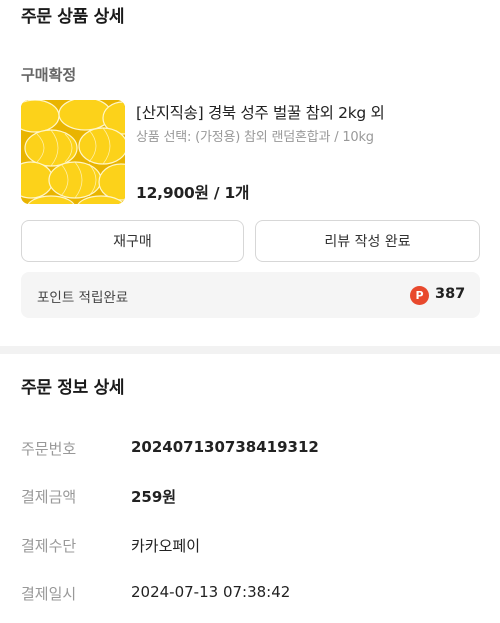 The height and width of the screenshot is (623, 500). What do you see at coordinates (255, 137) in the screenshot?
I see `product-option: 상품 선택: (가정용) 참외 랜덤혼합과 / 10kg` at bounding box center [255, 137].